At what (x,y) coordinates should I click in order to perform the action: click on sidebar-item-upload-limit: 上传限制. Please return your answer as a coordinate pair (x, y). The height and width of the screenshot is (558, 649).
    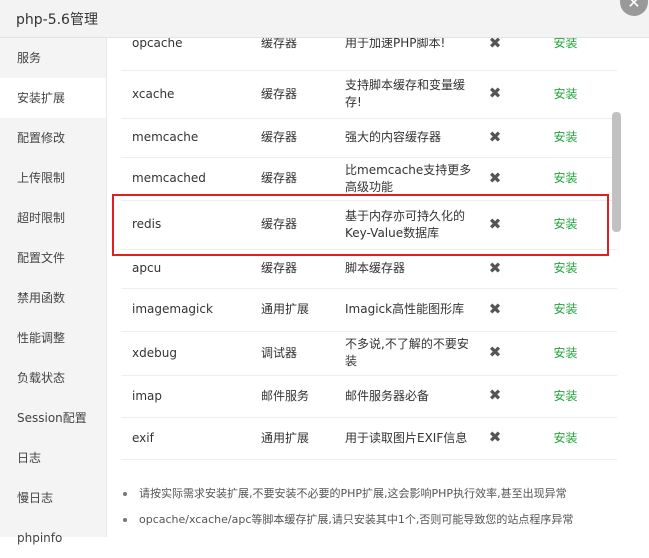
    Looking at the image, I should click on (53, 178).